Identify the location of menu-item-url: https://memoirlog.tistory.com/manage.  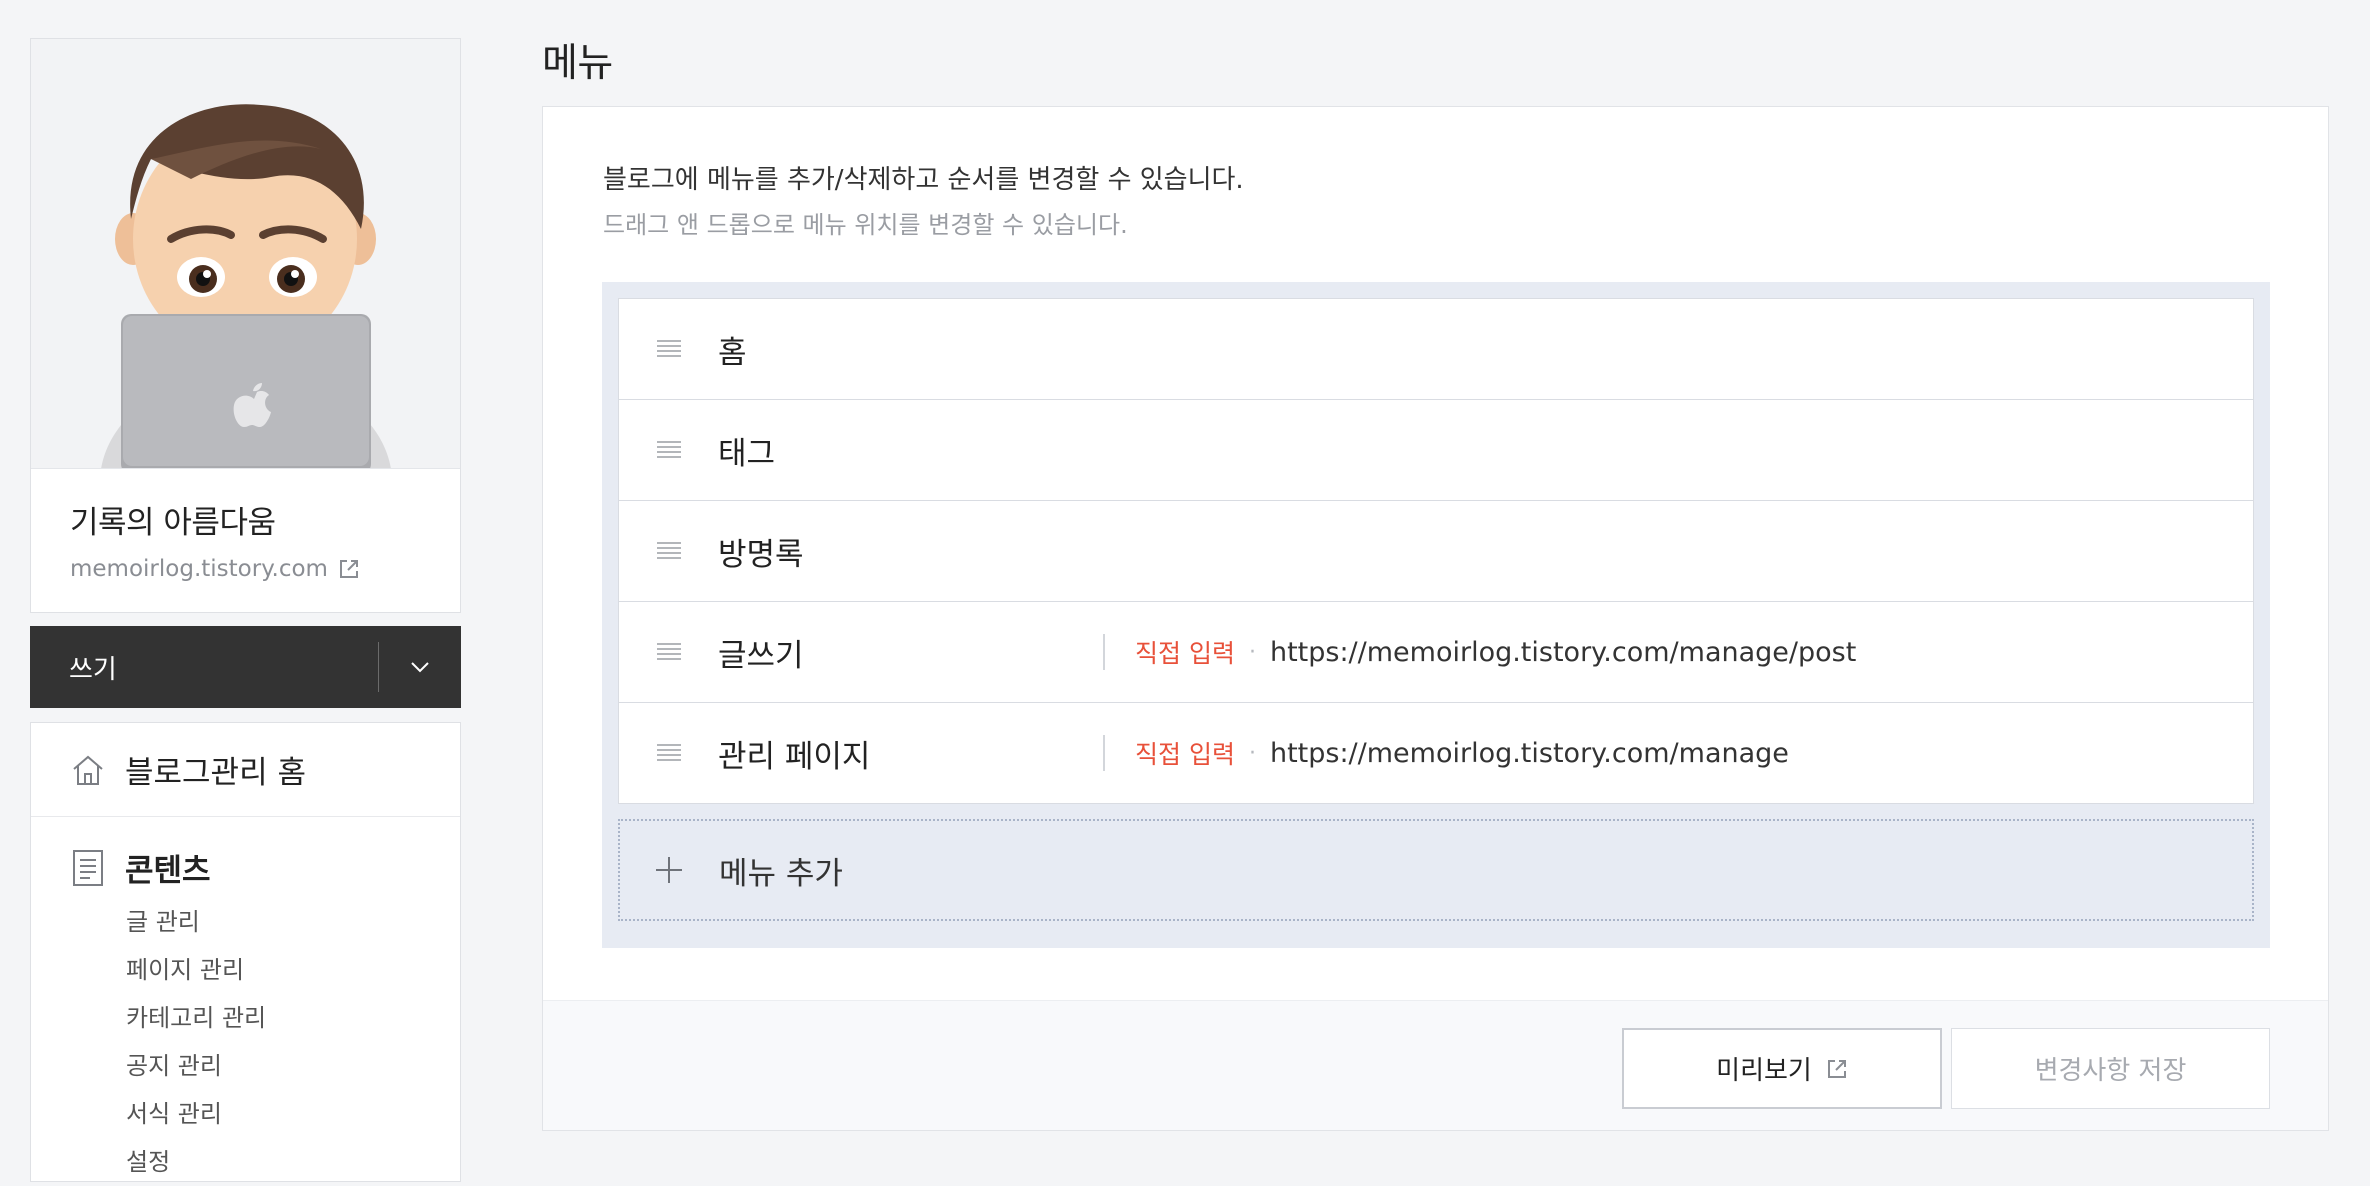
(1529, 753).